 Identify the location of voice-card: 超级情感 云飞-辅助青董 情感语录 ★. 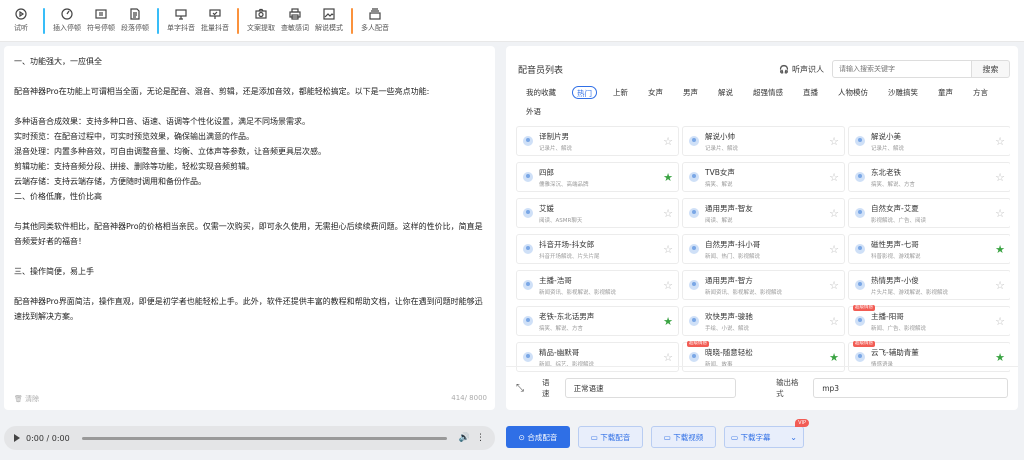
(929, 356).